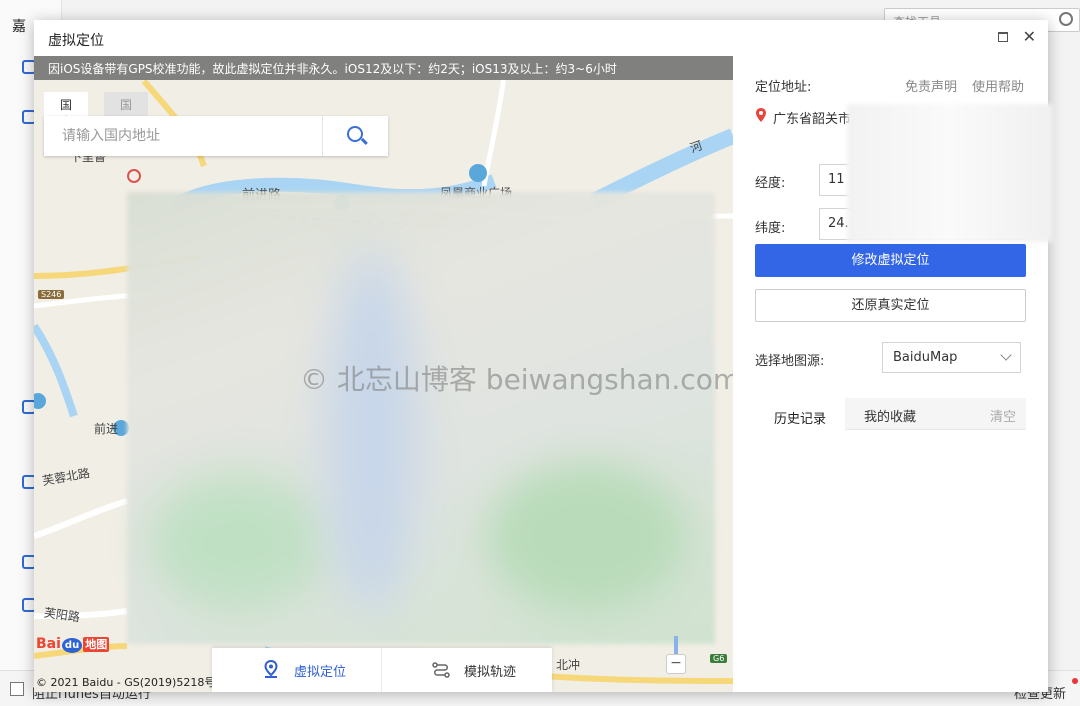 The height and width of the screenshot is (706, 1080). I want to click on tab-history: 历史记录, so click(800, 414).